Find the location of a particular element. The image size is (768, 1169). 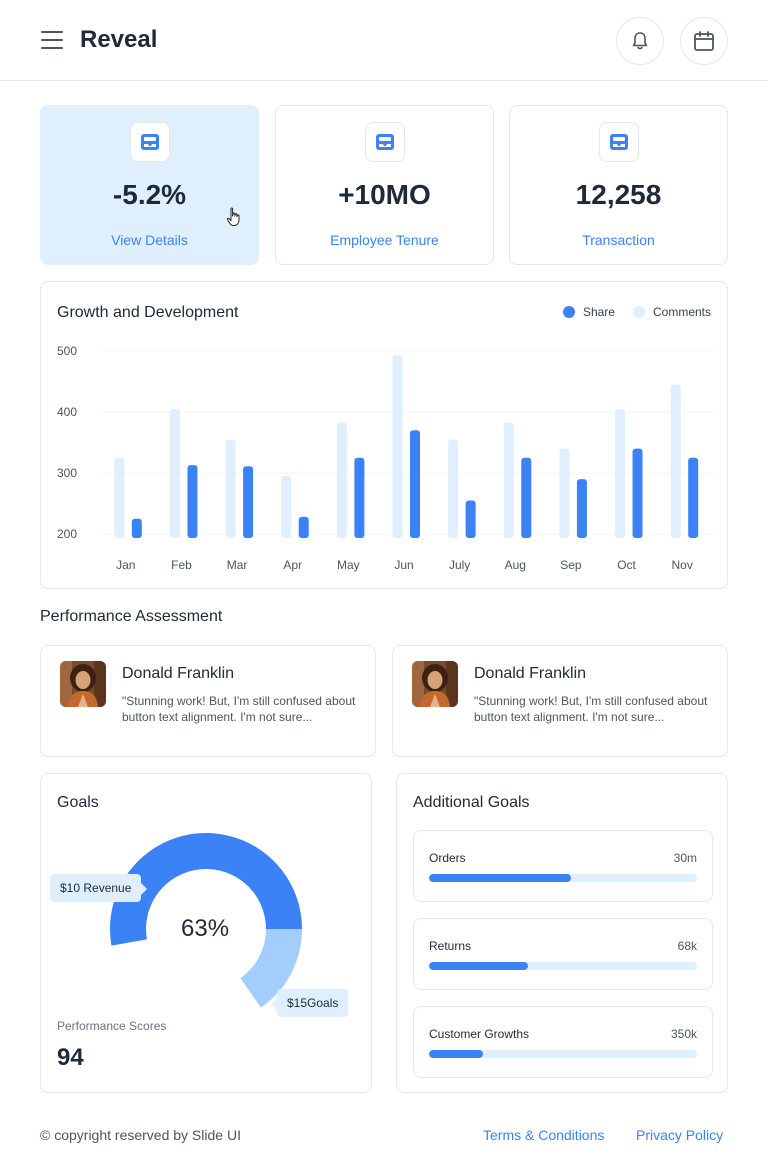

app-title: Reveal is located at coordinates (119, 39).